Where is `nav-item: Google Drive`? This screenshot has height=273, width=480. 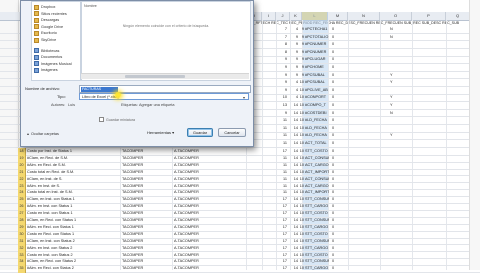
nav-item: Google Drive is located at coordinates (48, 27).